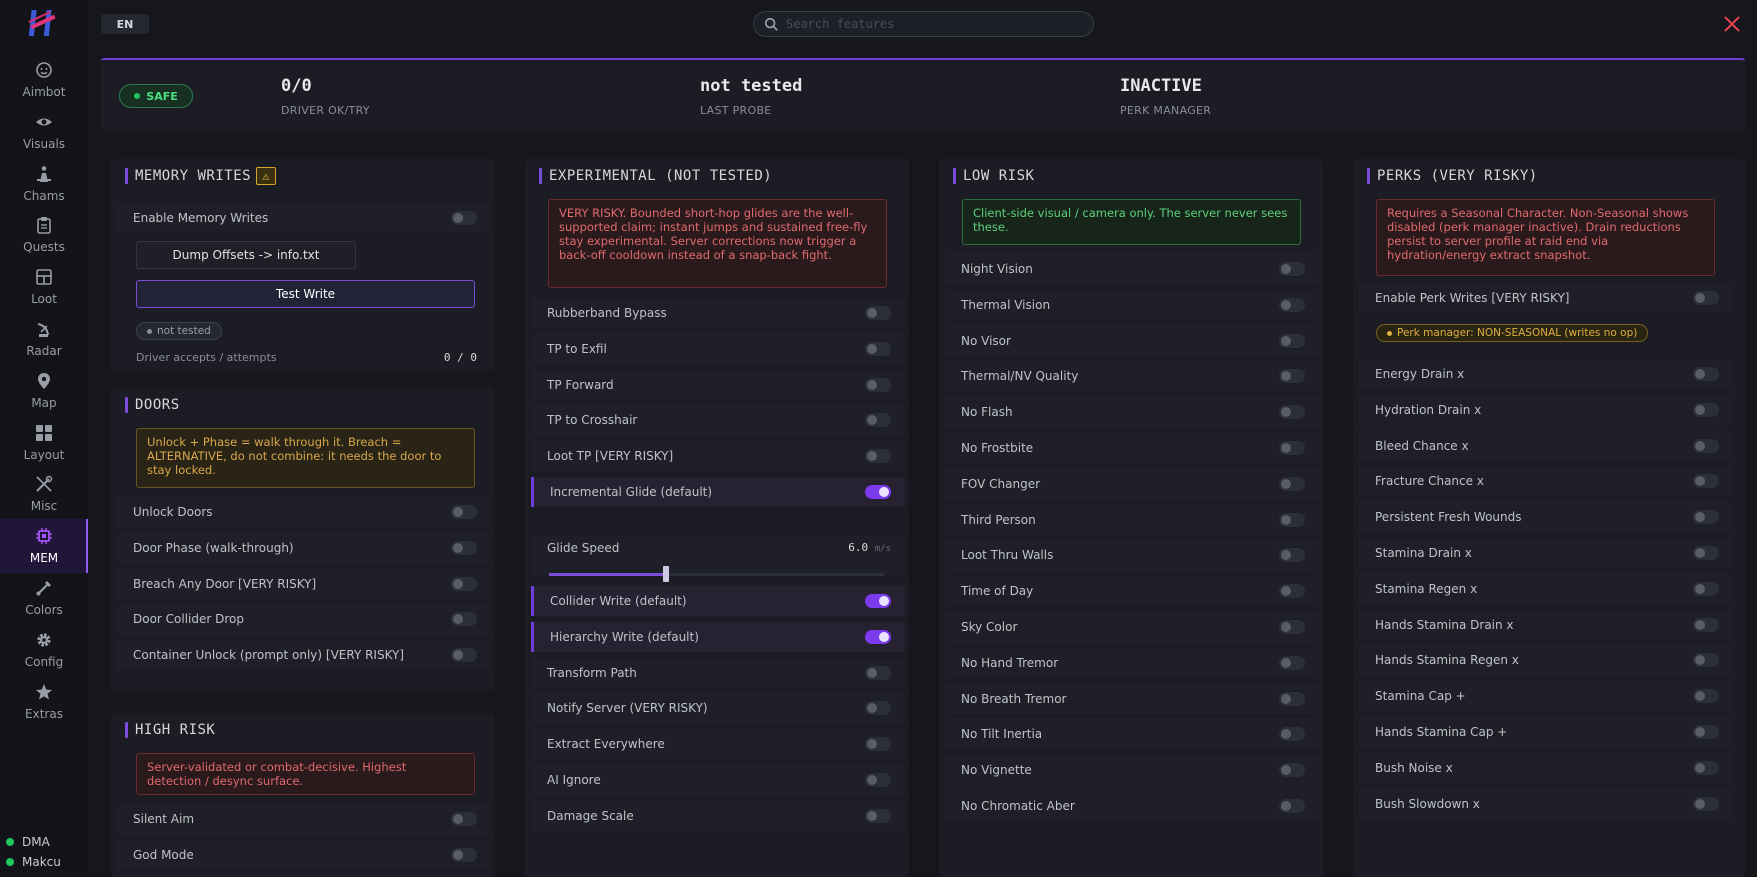 The image size is (1757, 877). Describe the element at coordinates (718, 672) in the screenshot. I see `toggle-row: Transform Path` at that location.